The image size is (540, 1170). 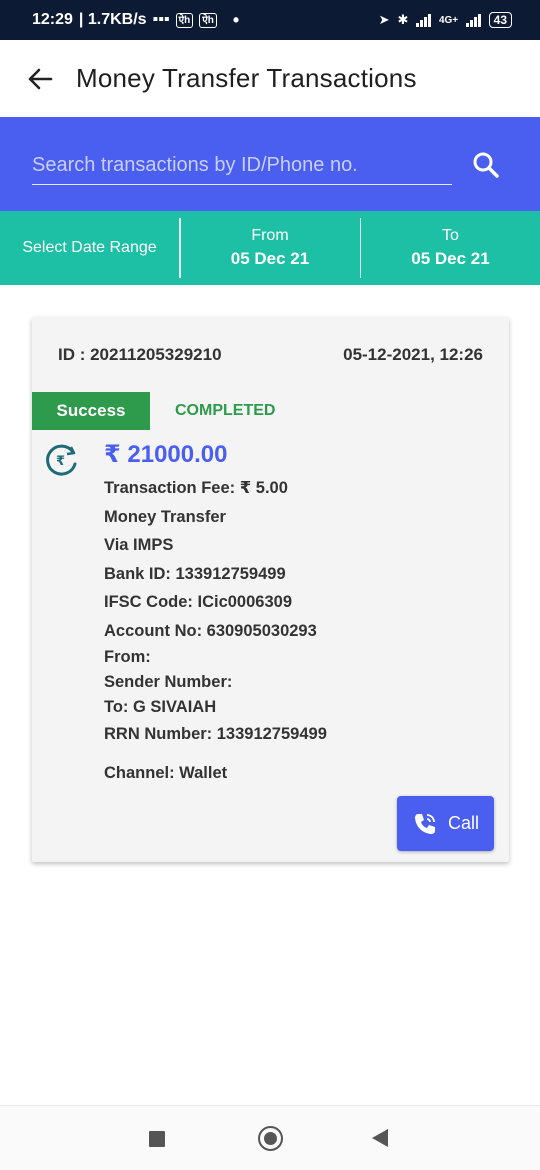 I want to click on search-band, so click(x=270, y=164).